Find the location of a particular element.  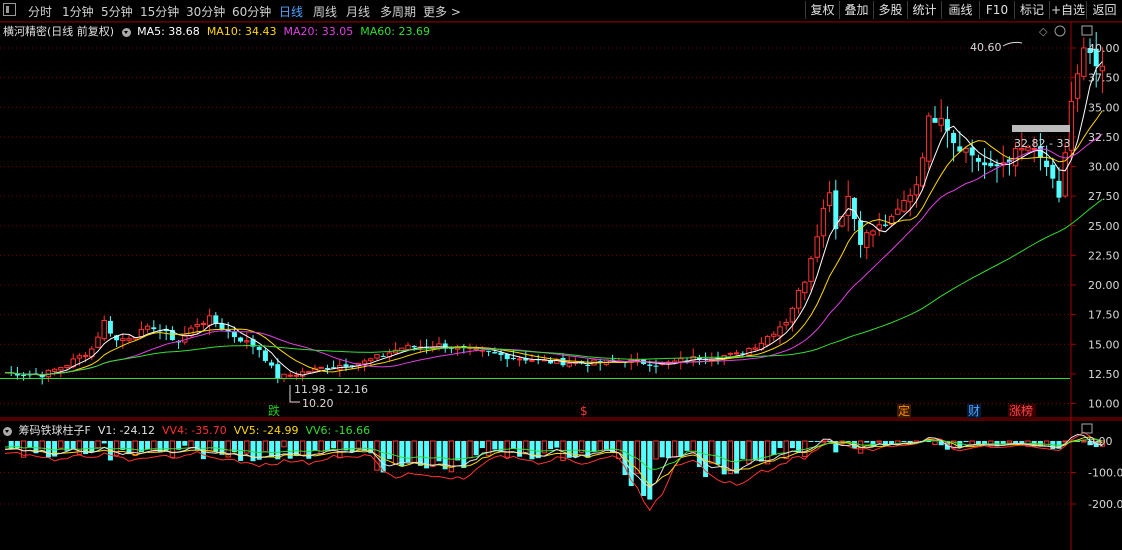

price-tick-label: 40.00 is located at coordinates (1104, 48).